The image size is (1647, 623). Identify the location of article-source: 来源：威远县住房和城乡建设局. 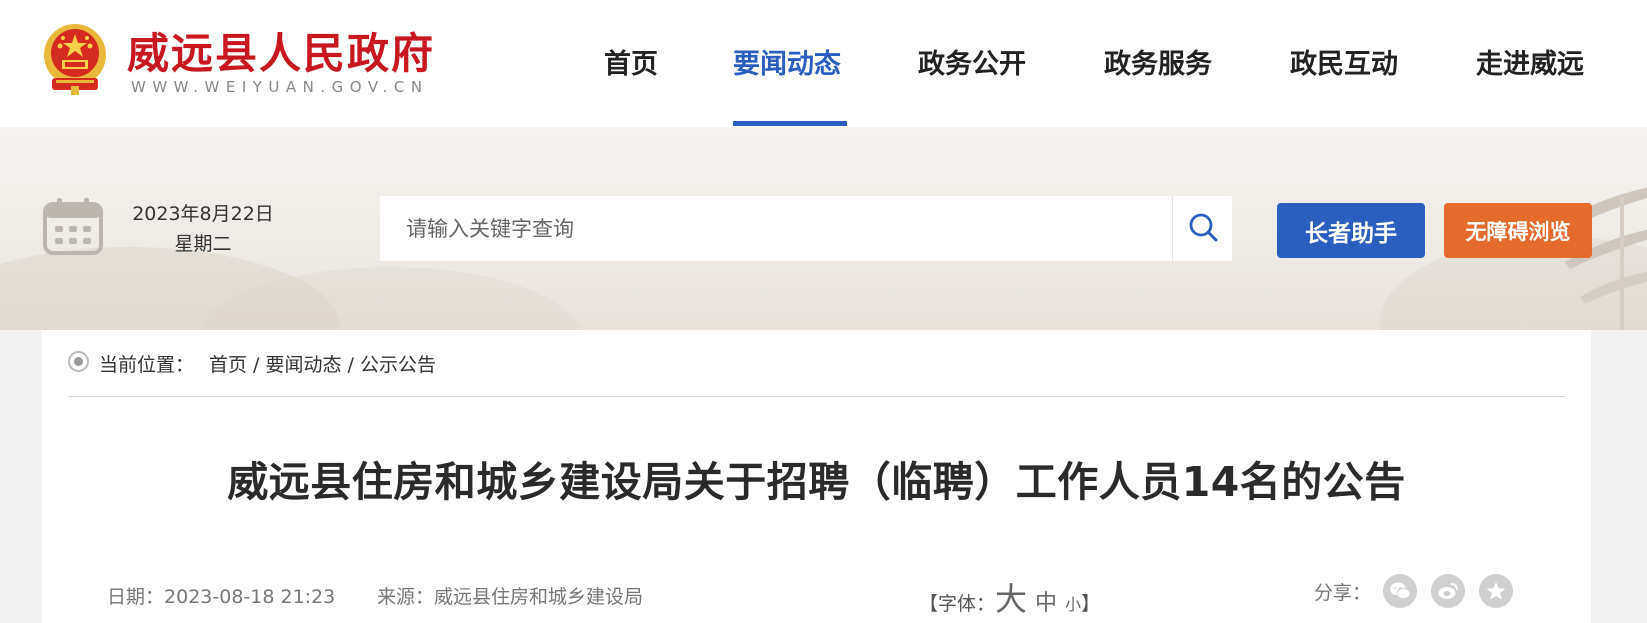
(510, 595).